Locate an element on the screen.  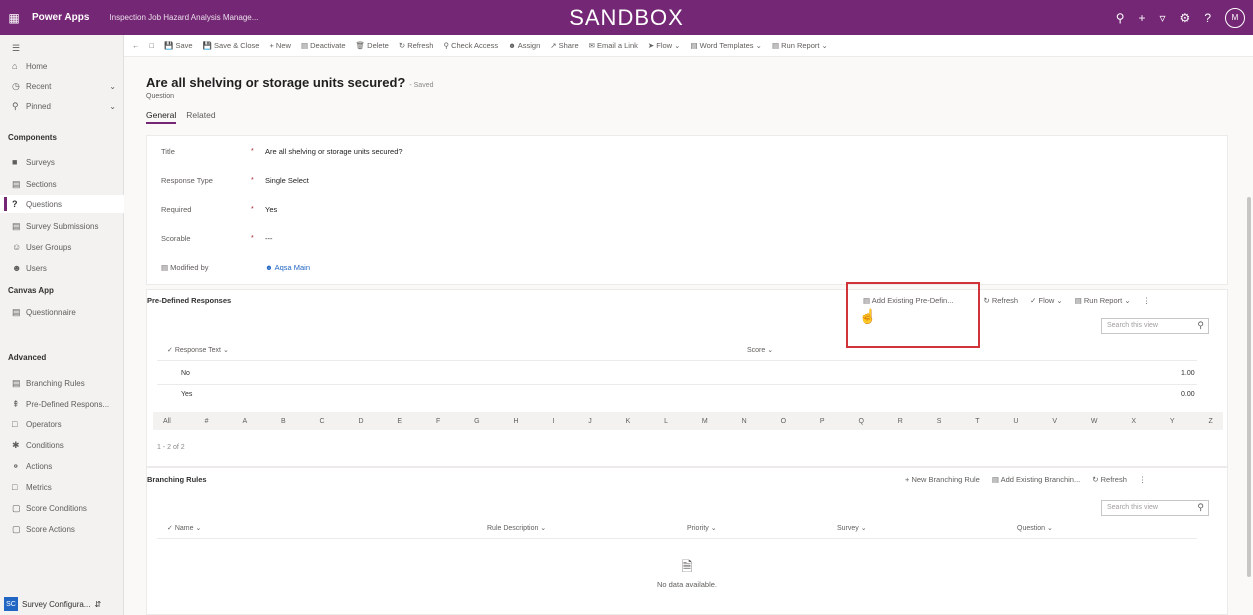
share-button: ↗ Share is located at coordinates (564, 45).